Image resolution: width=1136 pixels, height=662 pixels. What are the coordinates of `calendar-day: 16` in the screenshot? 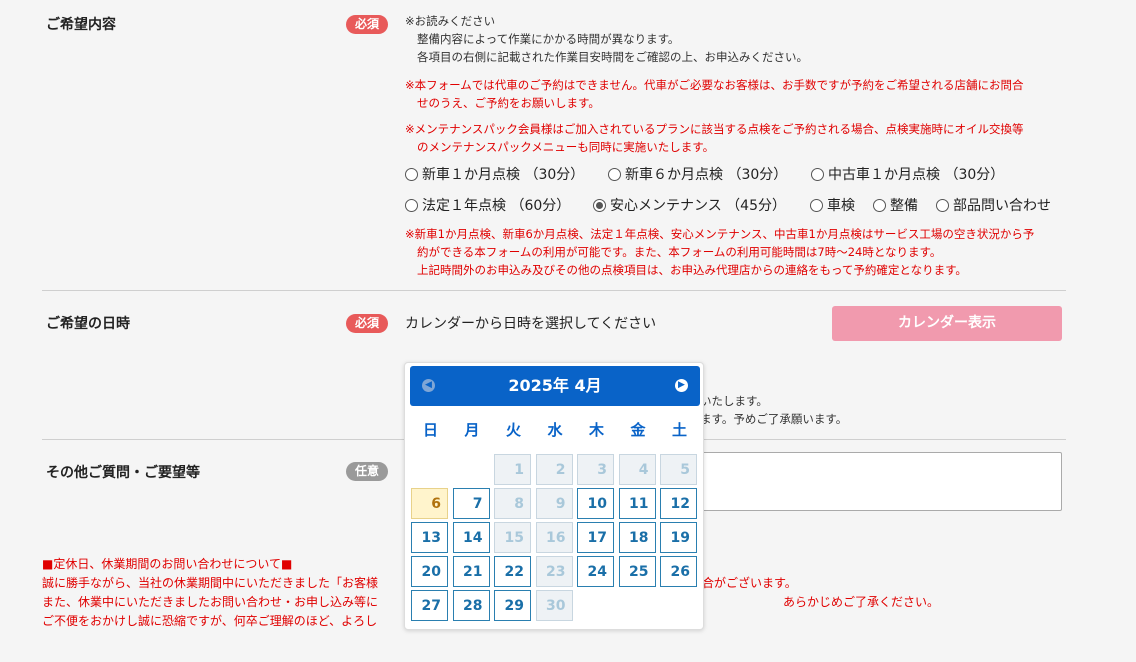 It's located at (554, 537).